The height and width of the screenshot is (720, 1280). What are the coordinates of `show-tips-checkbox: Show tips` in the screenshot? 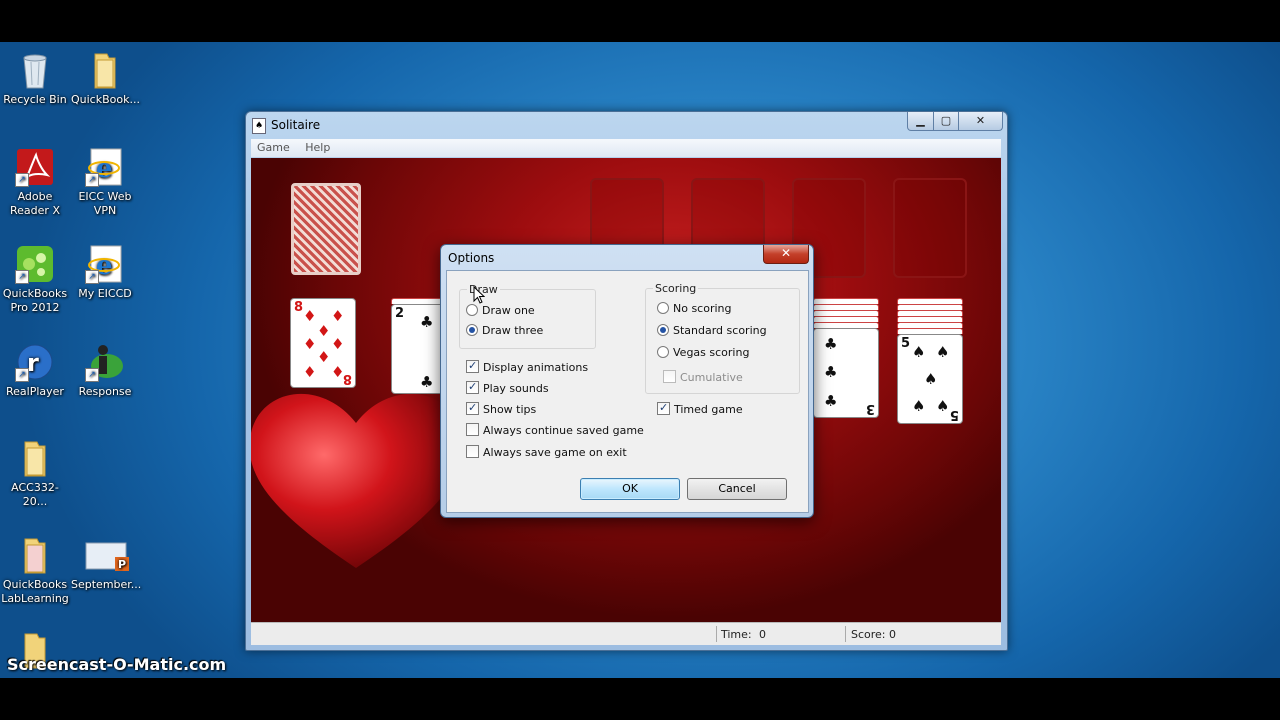 It's located at (501, 408).